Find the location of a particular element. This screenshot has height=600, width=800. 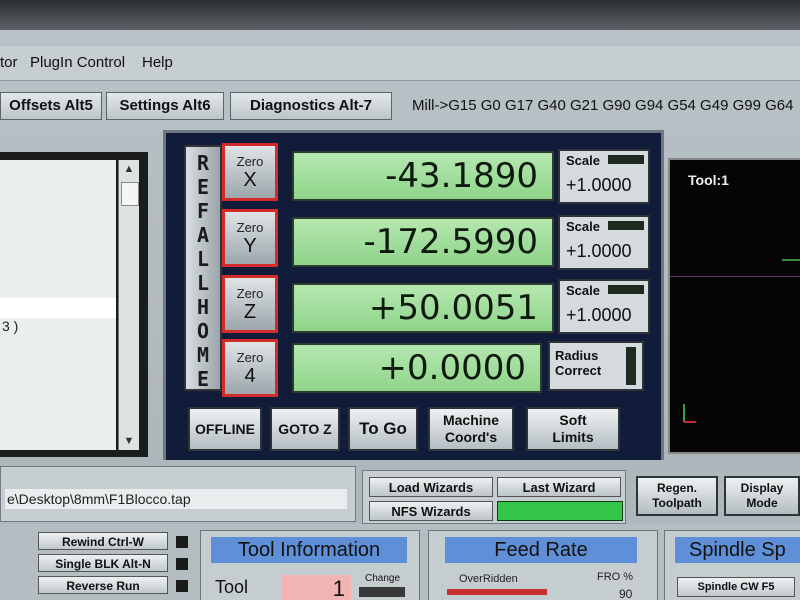

dro-4: +0.0000 is located at coordinates (417, 368).